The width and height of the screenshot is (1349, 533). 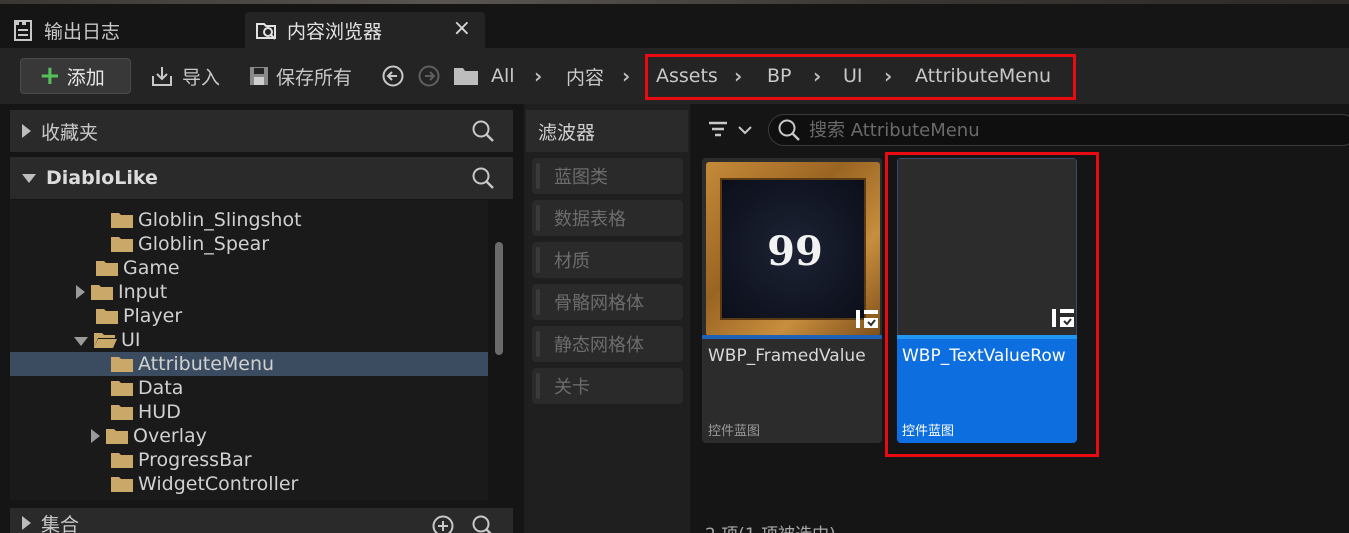 I want to click on favorites-label: 收藏夹, so click(x=70, y=132).